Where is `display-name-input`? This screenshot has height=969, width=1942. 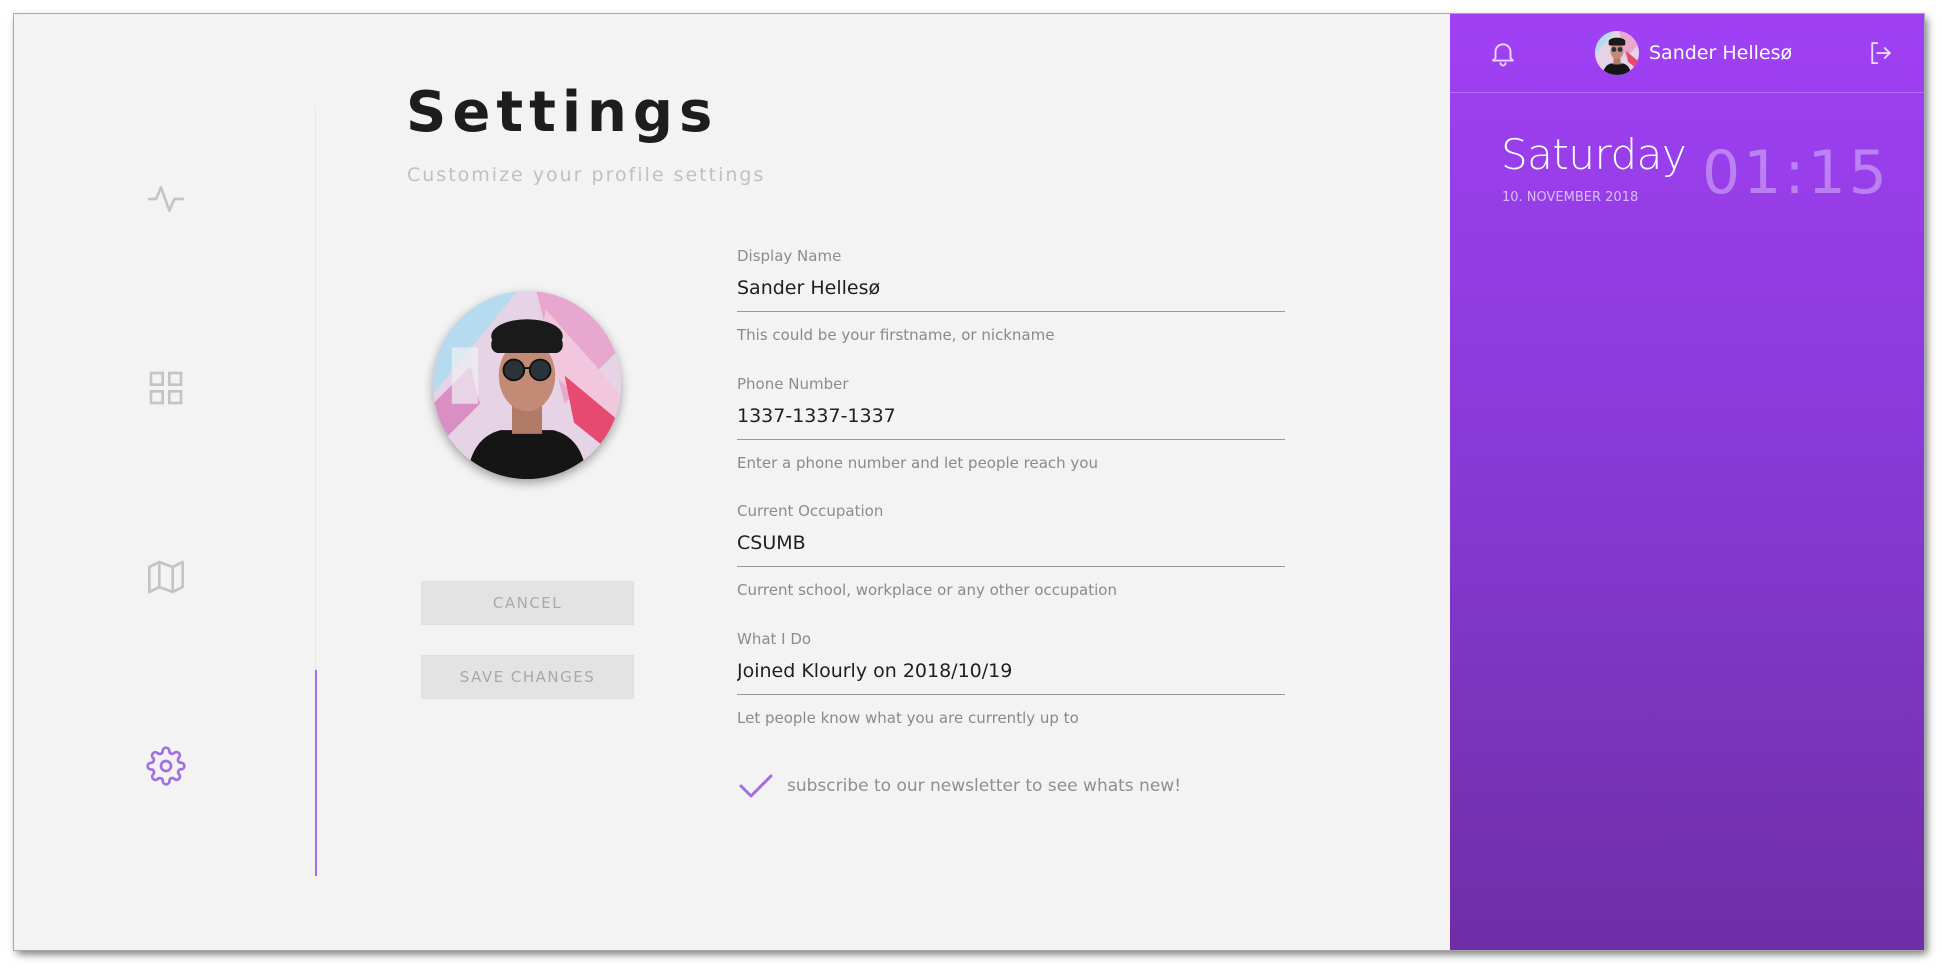
display-name-input is located at coordinates (1011, 294).